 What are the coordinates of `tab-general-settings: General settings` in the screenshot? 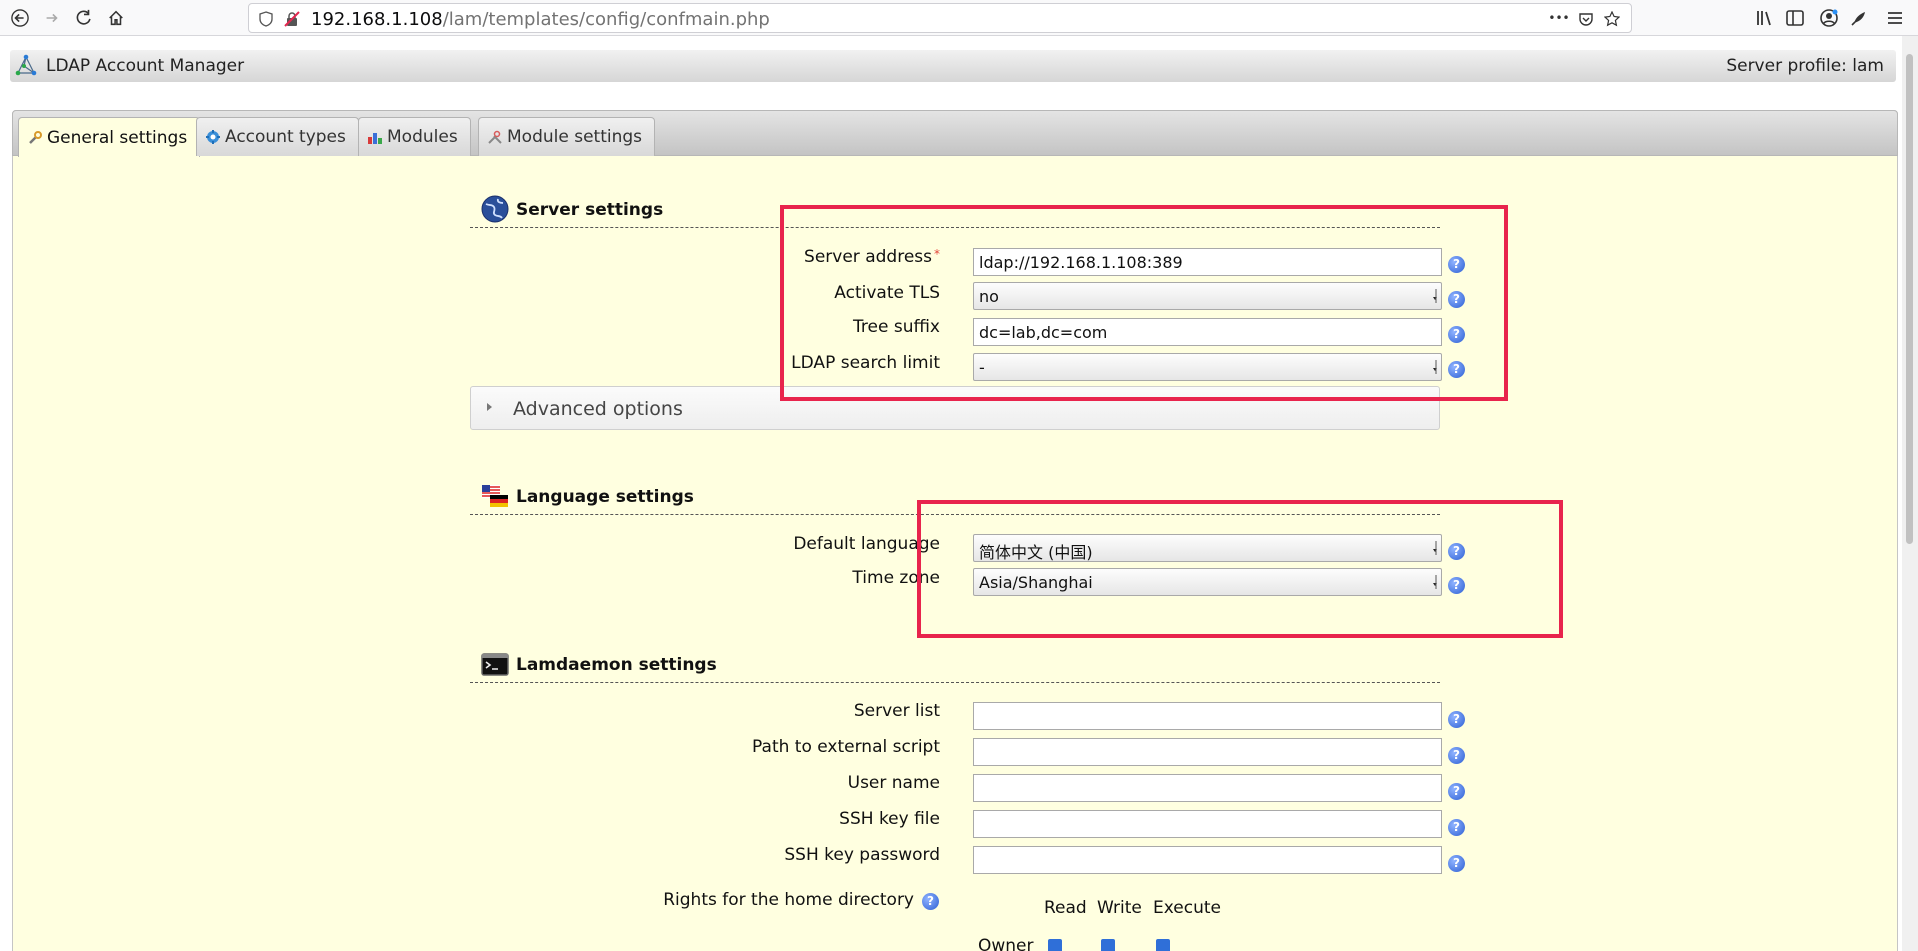 It's located at (109, 137).